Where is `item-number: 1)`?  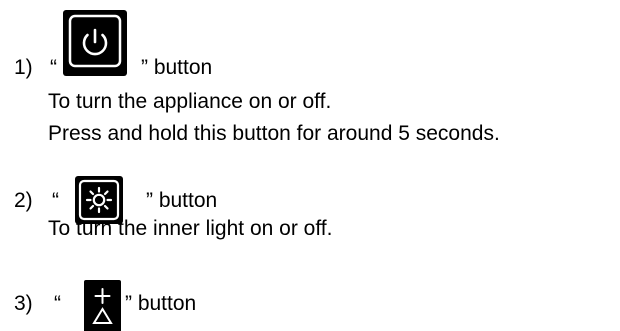
item-number: 1) is located at coordinates (23, 67).